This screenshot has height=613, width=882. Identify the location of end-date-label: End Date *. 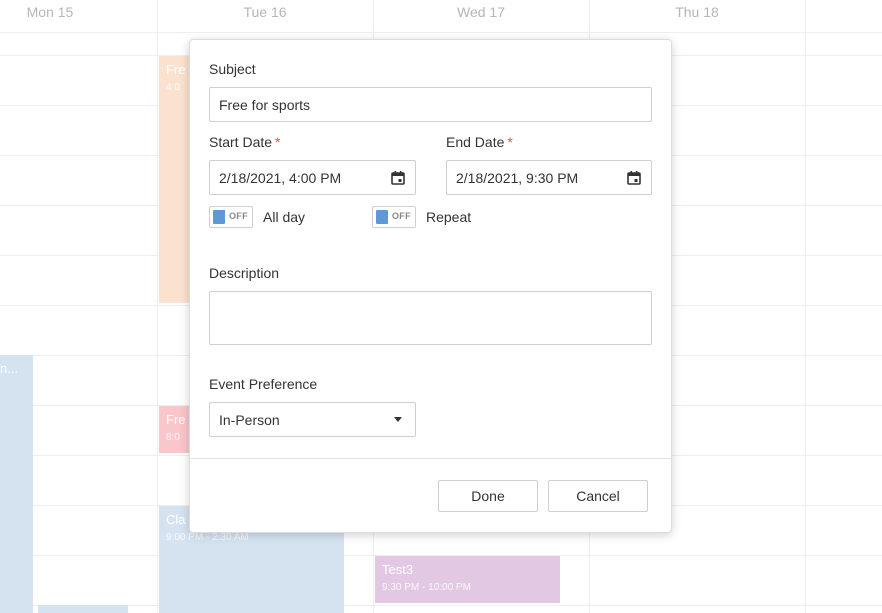
(479, 142).